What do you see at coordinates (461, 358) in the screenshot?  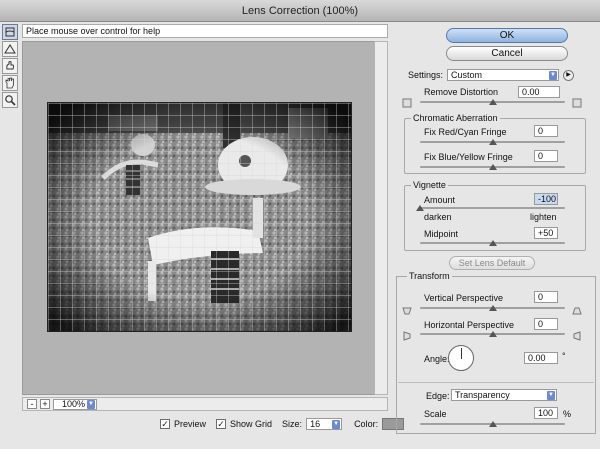 I see `angle-dial` at bounding box center [461, 358].